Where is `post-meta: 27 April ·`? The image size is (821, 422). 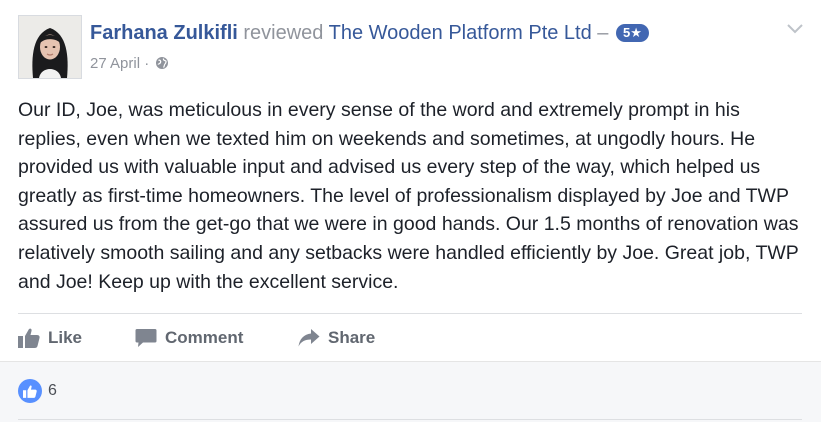
post-meta: 27 April · is located at coordinates (129, 65).